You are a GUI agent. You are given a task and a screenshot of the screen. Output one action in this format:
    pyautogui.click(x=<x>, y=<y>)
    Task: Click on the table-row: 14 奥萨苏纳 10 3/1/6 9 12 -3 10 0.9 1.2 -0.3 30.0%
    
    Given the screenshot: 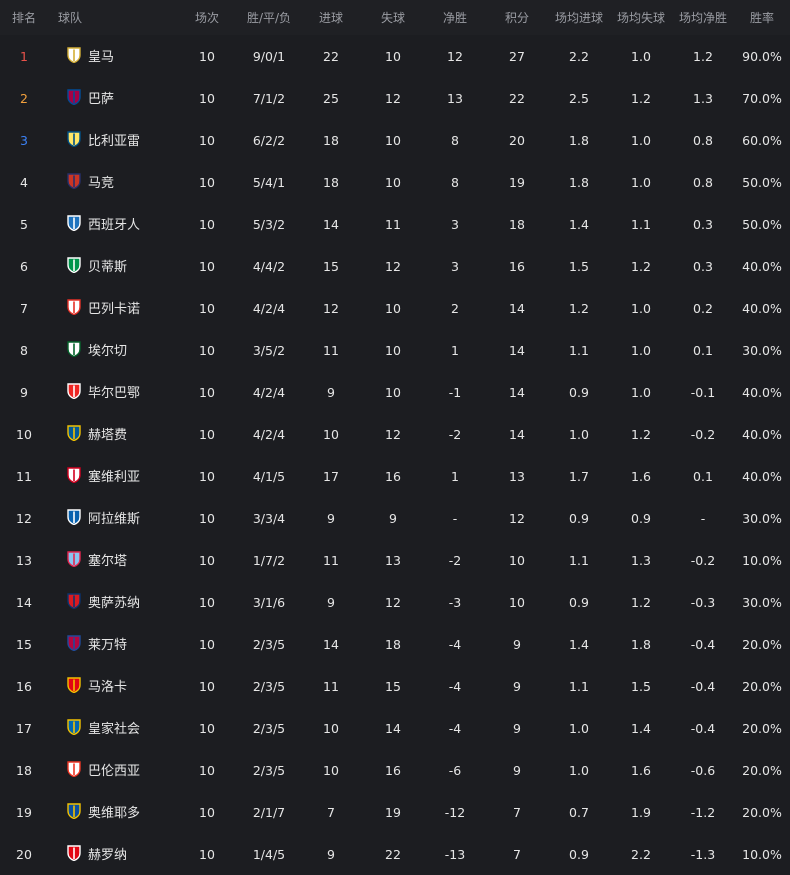 What is the action you would take?
    pyautogui.click(x=395, y=602)
    